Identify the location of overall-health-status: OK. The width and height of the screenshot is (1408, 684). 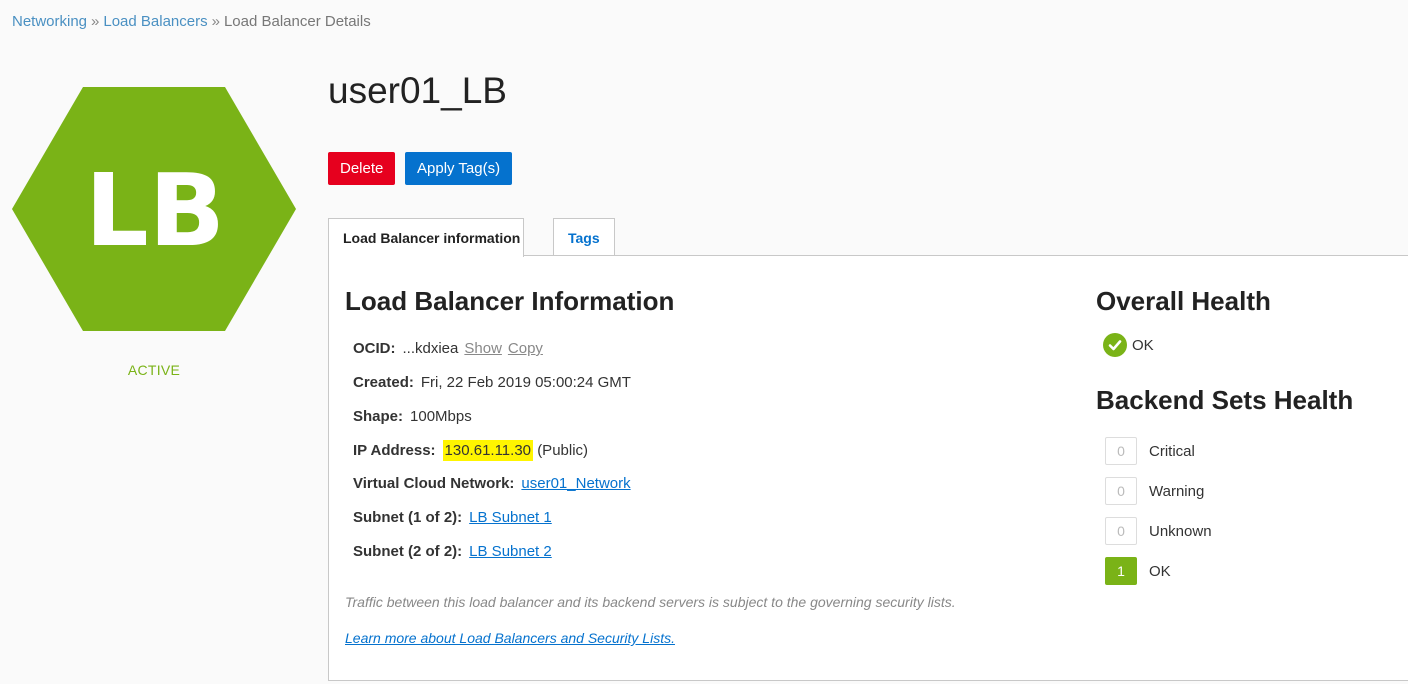
(1128, 345).